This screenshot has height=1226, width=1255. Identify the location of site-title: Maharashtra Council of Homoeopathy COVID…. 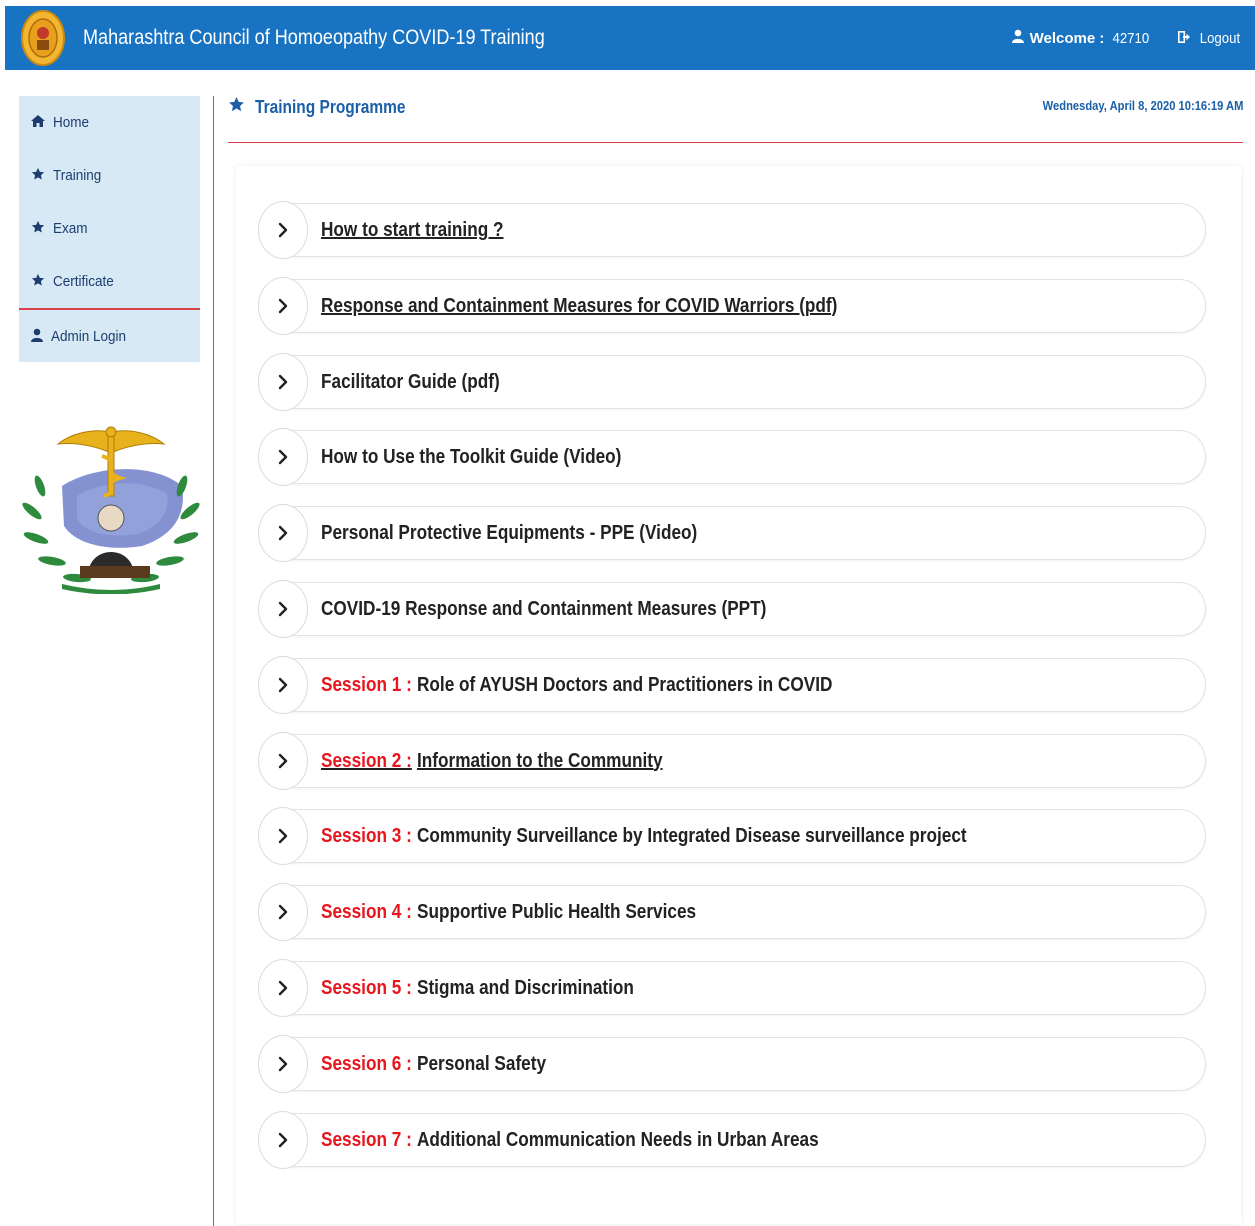
(314, 38).